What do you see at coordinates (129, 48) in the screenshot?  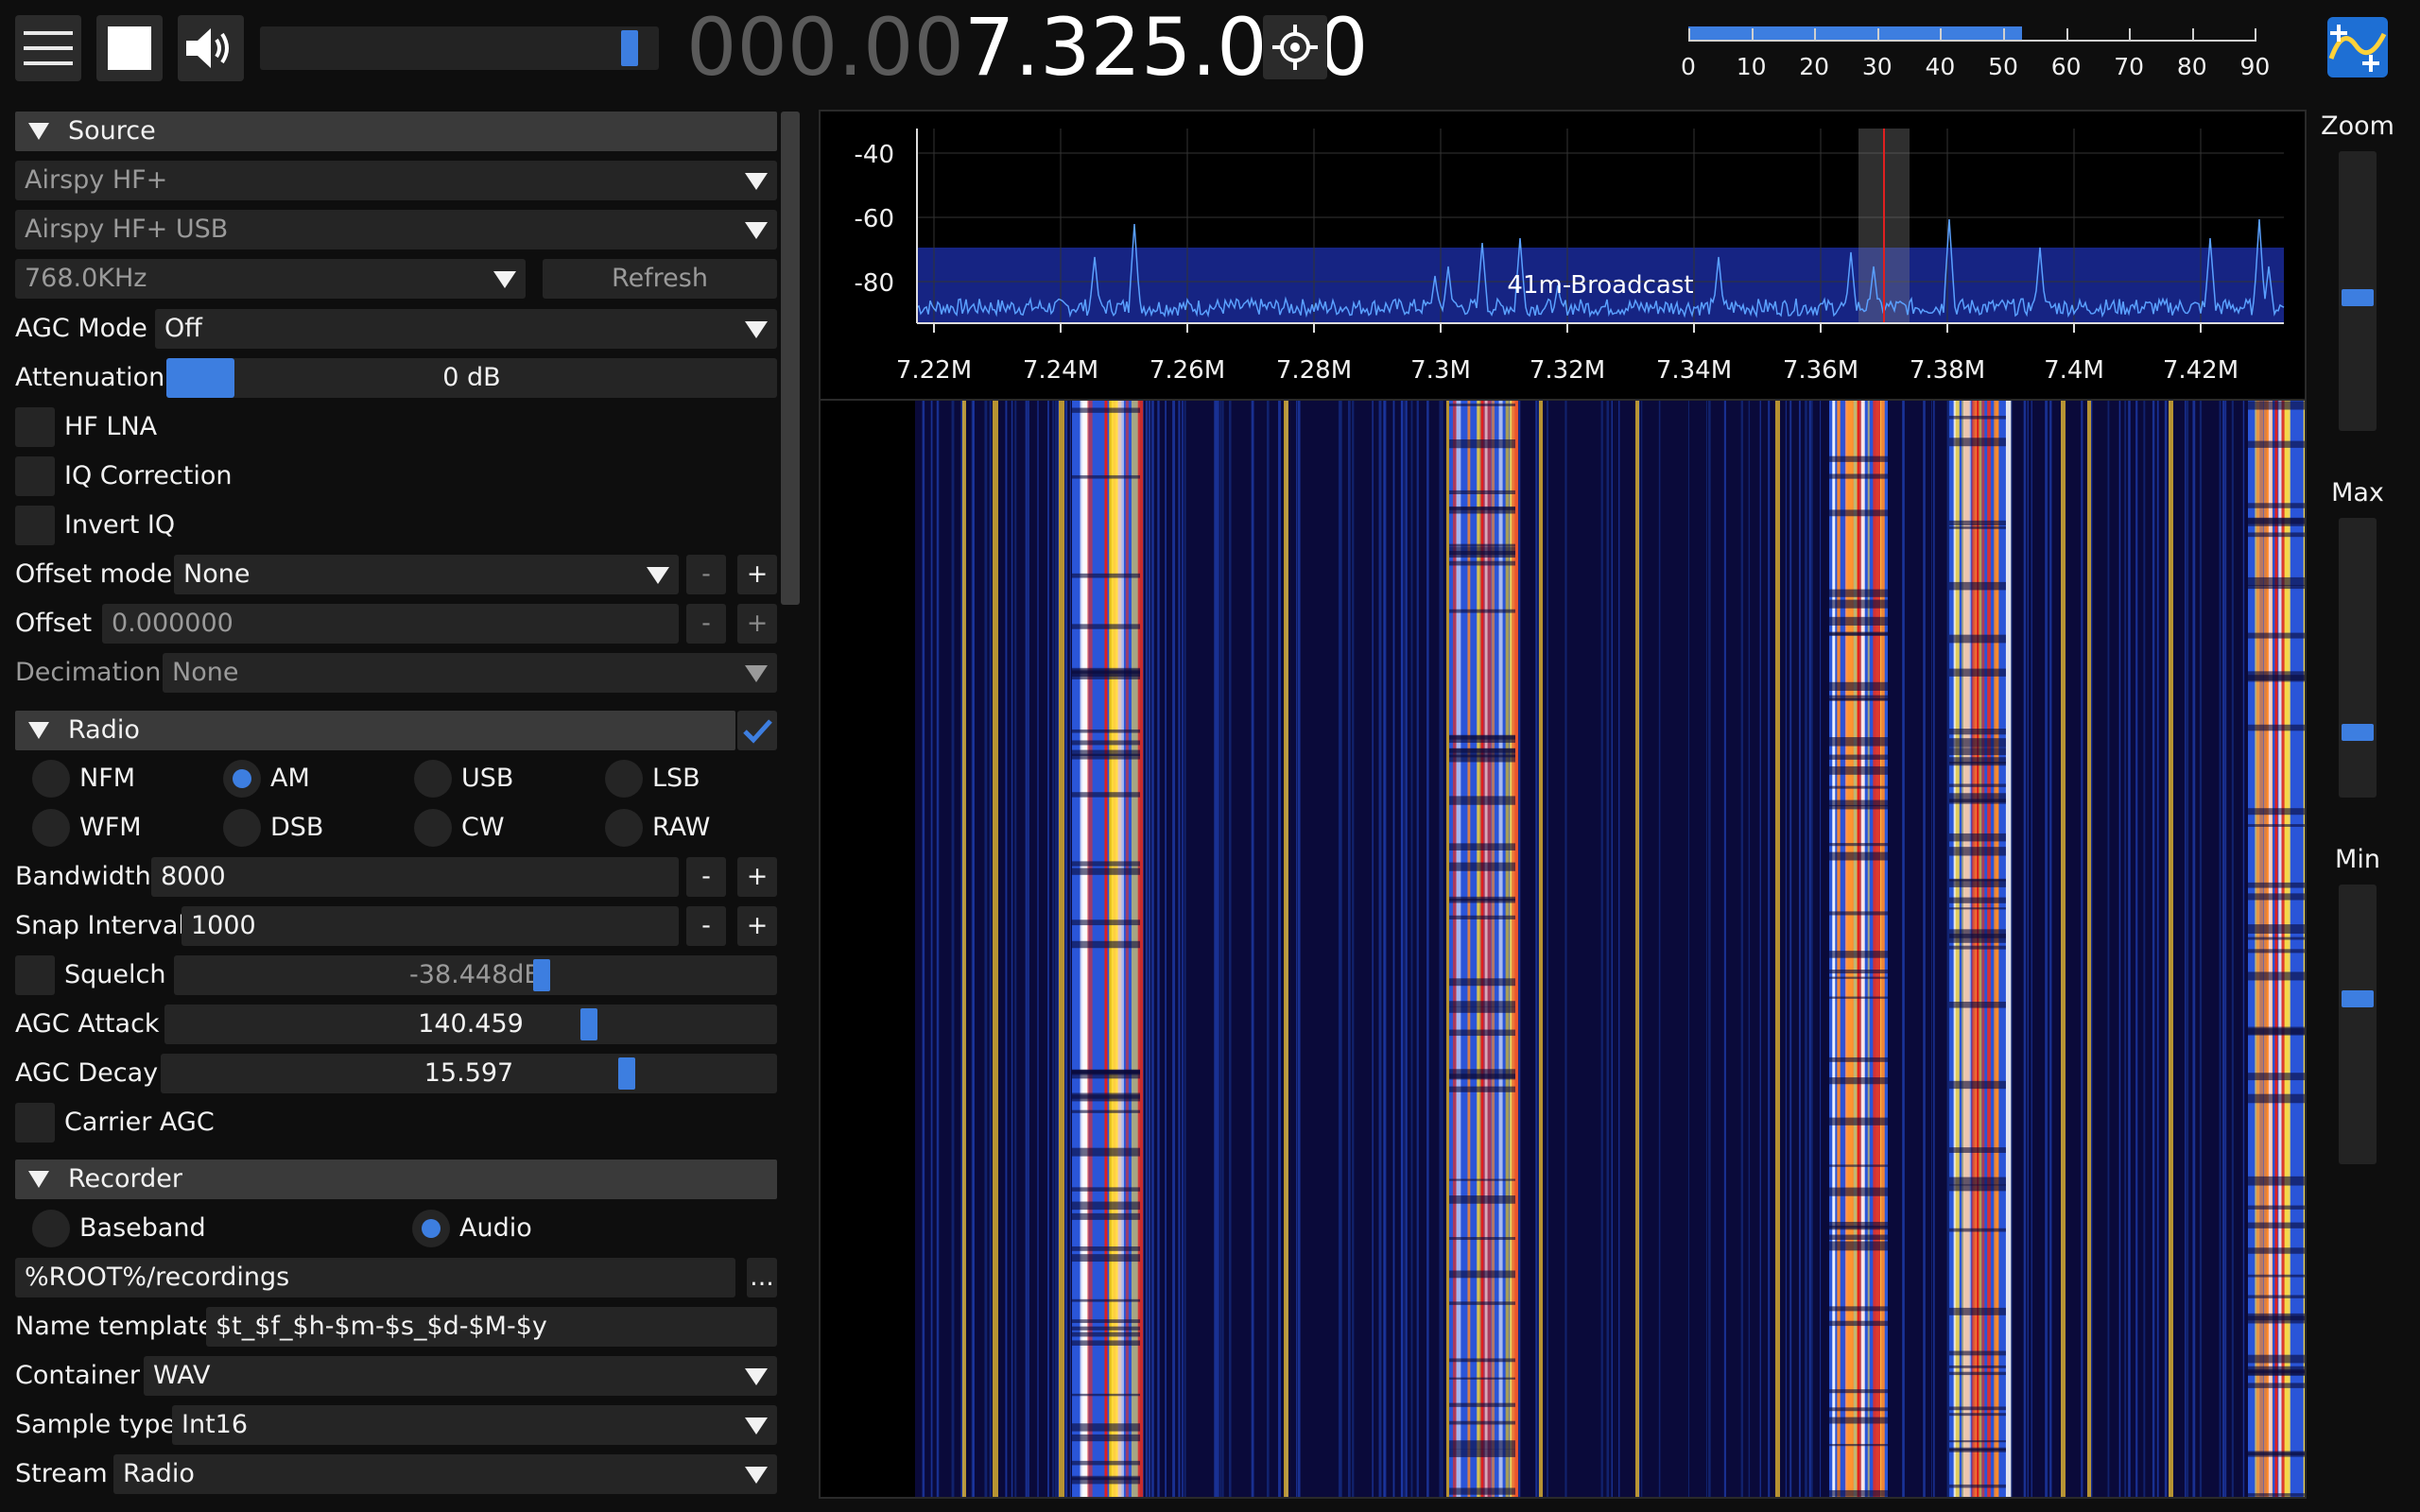 I see `stop-button` at bounding box center [129, 48].